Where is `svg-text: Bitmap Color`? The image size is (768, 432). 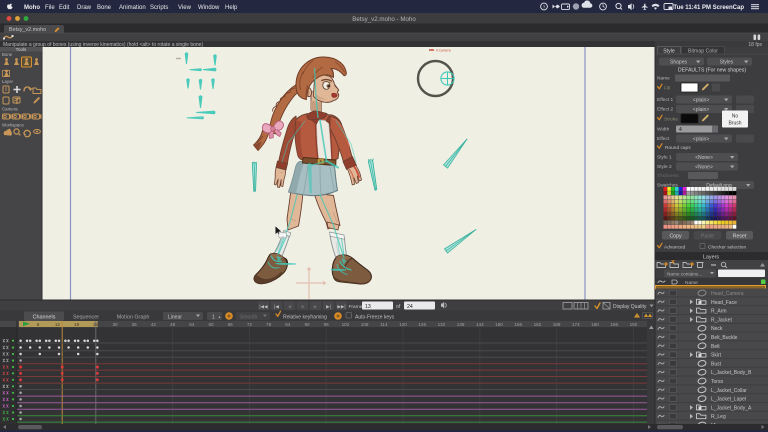
svg-text: Bitmap Color is located at coordinates (703, 51).